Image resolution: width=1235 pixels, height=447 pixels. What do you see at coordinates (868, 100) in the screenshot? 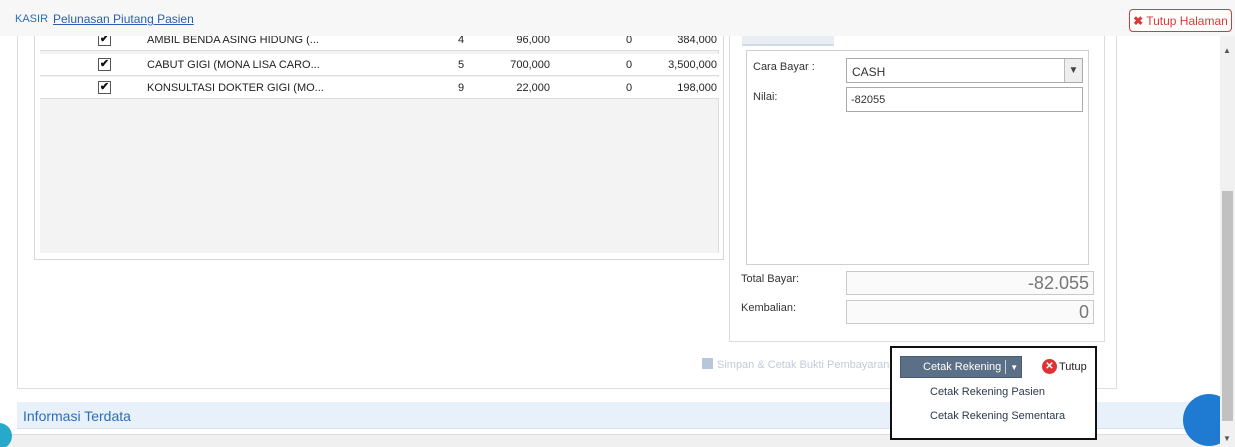
I see `nilai-value: -82055` at bounding box center [868, 100].